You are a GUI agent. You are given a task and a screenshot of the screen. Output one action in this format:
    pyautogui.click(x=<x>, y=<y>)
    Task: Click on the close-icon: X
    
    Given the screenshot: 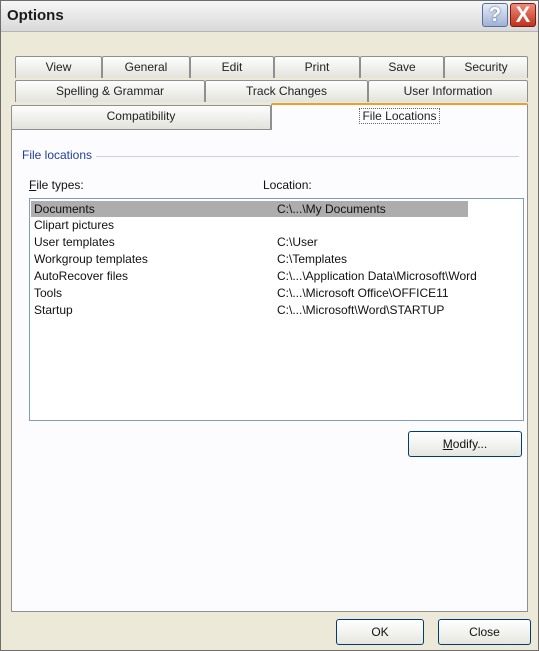 What is the action you would take?
    pyautogui.click(x=523, y=15)
    